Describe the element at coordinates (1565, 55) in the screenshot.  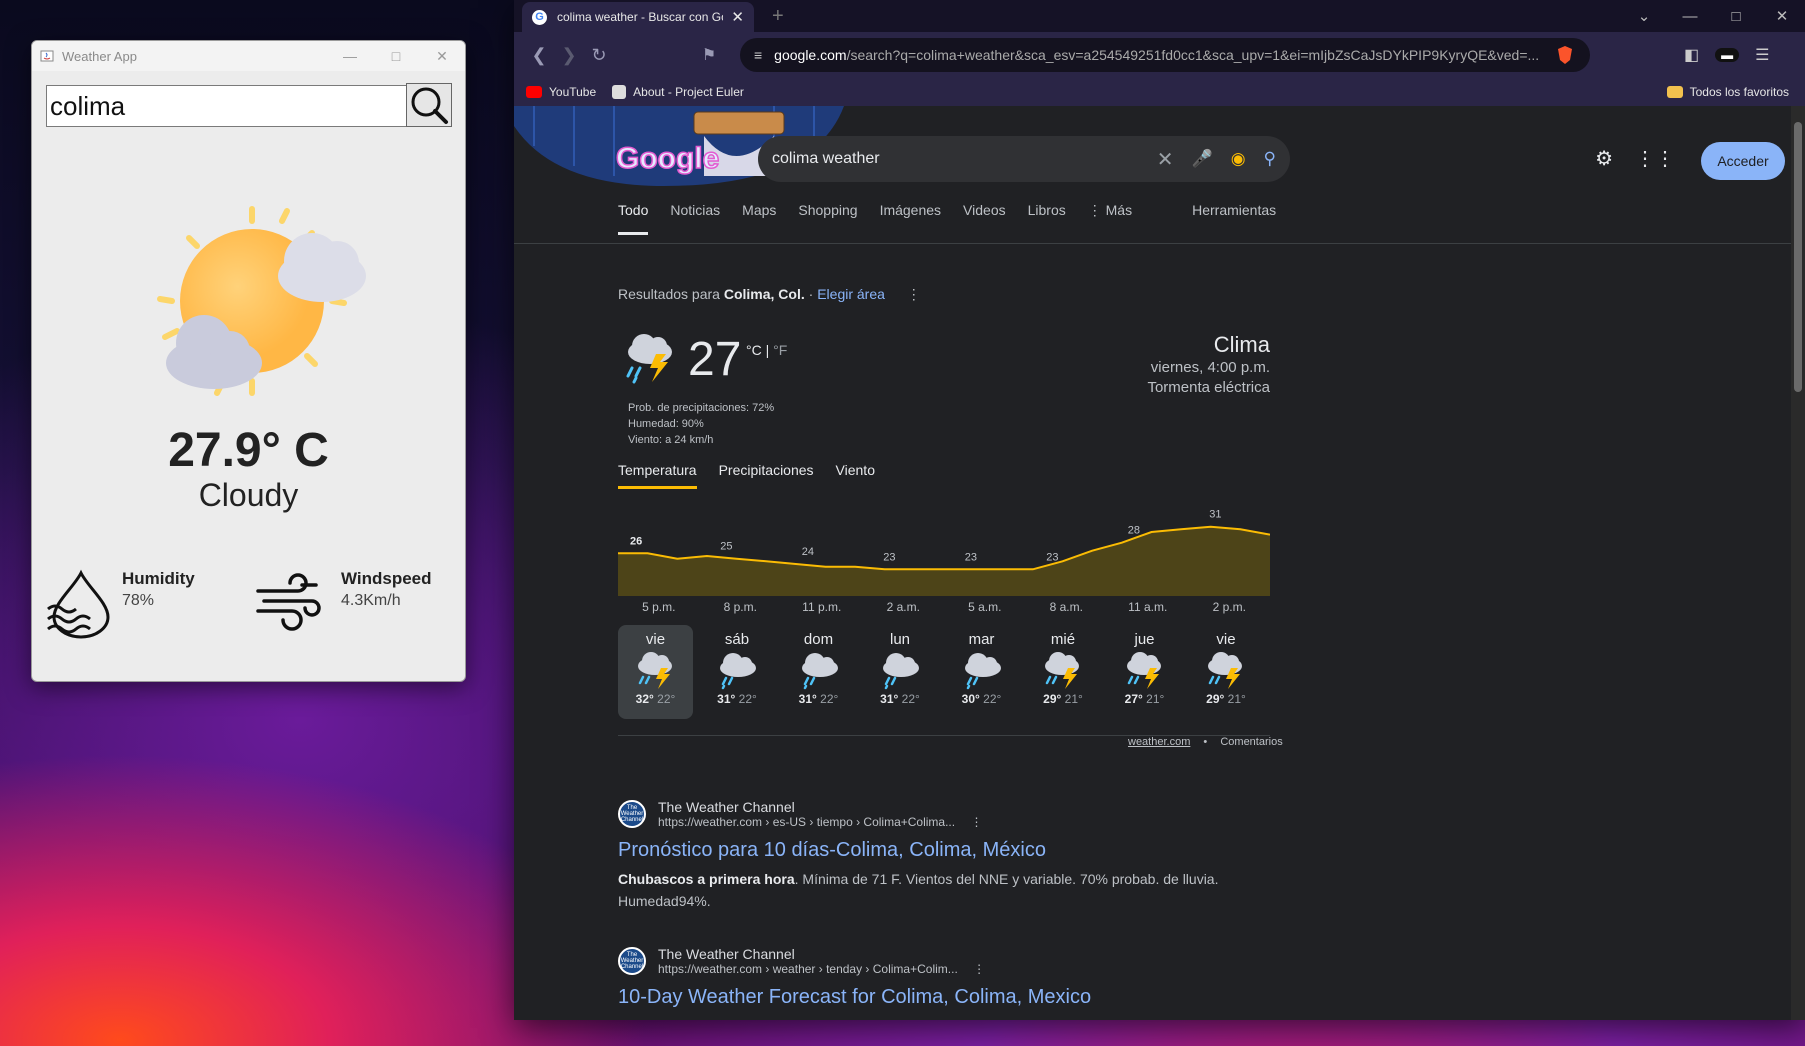
I see `brave-shield-icon` at that location.